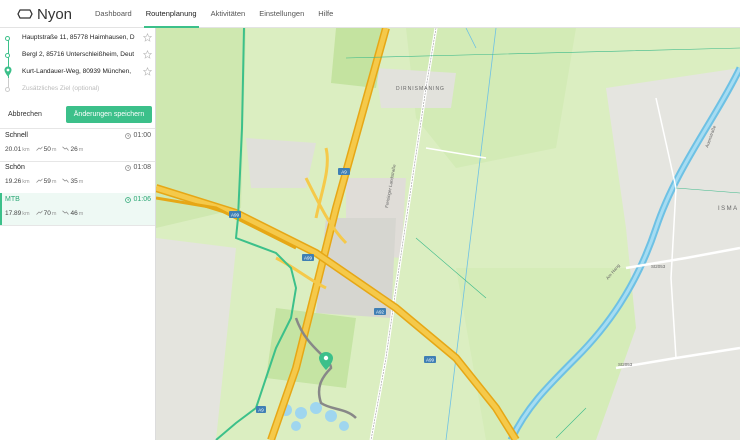  Describe the element at coordinates (74, 213) in the screenshot. I see `descent-value: 46` at that location.